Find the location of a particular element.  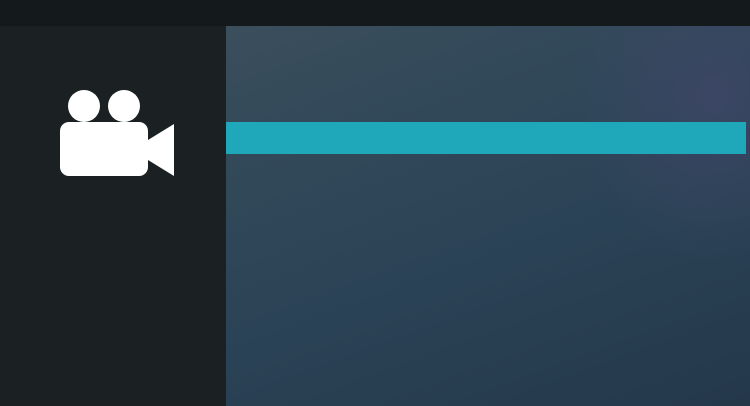

video-camera-icon is located at coordinates (117, 133).